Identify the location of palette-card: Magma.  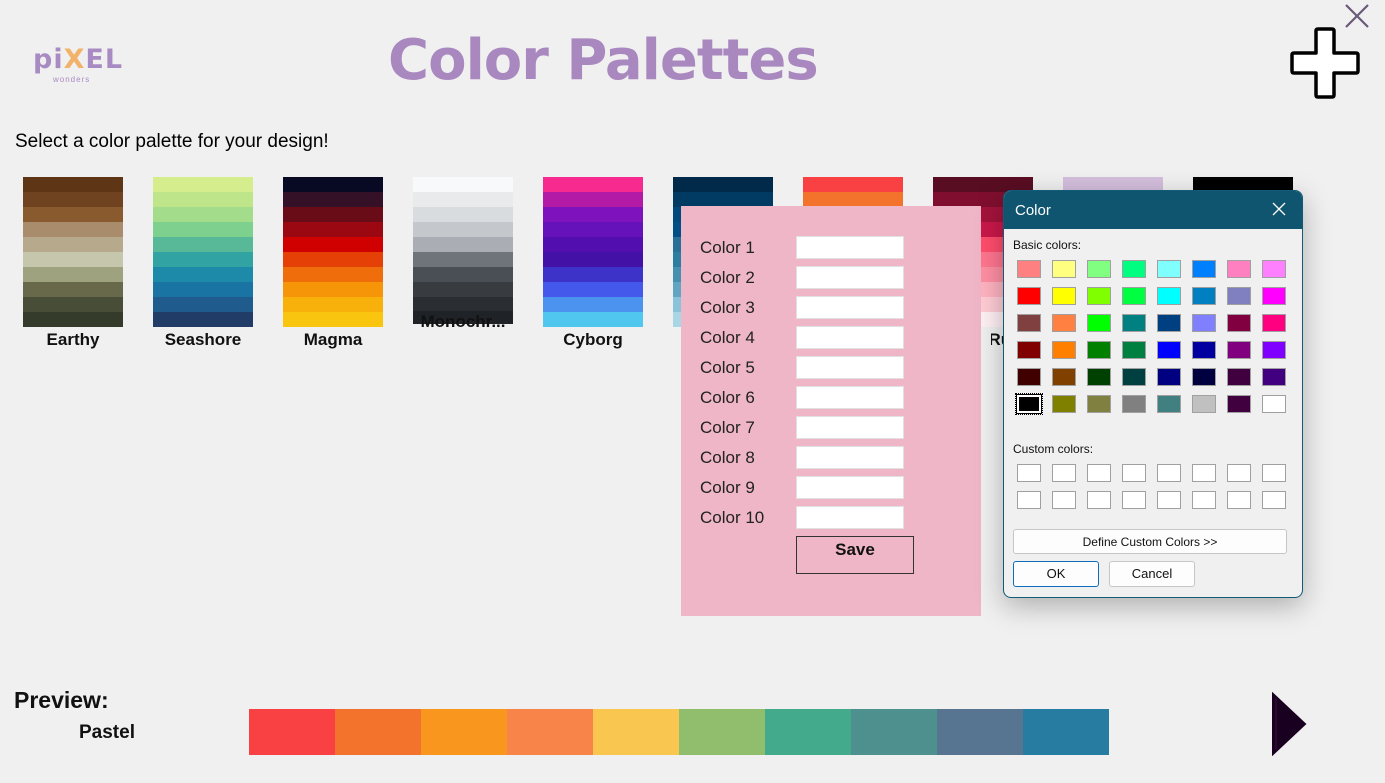
(333, 263).